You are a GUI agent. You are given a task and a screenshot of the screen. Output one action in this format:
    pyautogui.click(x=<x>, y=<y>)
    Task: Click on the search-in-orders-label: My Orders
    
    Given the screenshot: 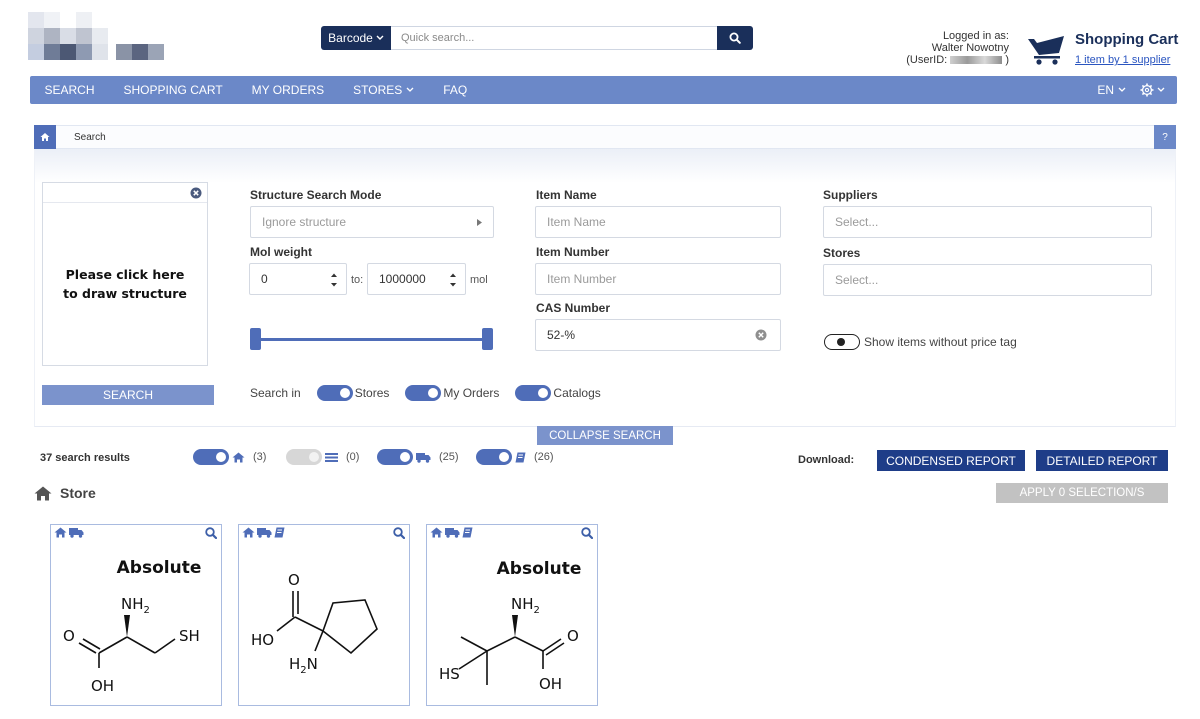 What is the action you would take?
    pyautogui.click(x=471, y=393)
    